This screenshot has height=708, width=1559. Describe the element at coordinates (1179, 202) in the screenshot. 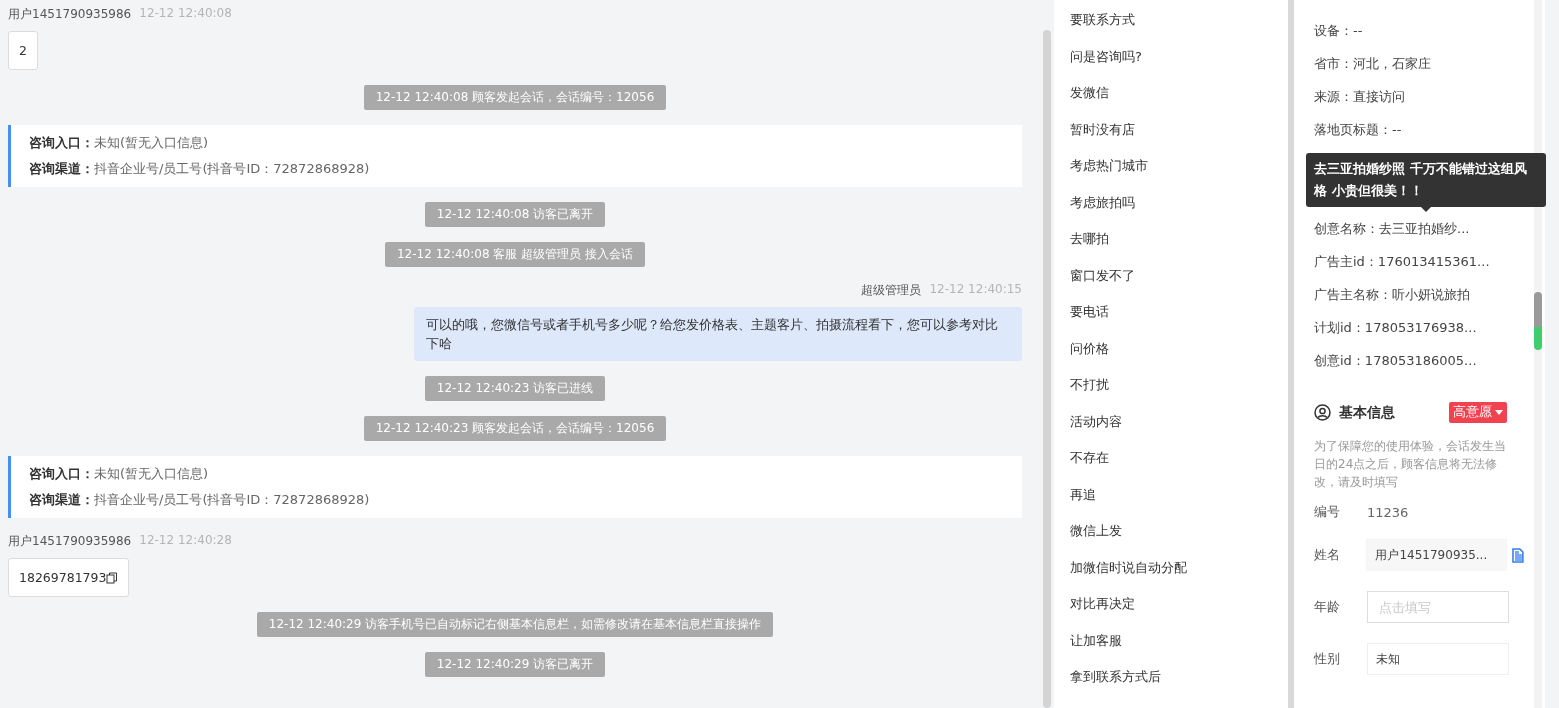

I see `quick-reply-item: 考虑旅拍吗` at that location.